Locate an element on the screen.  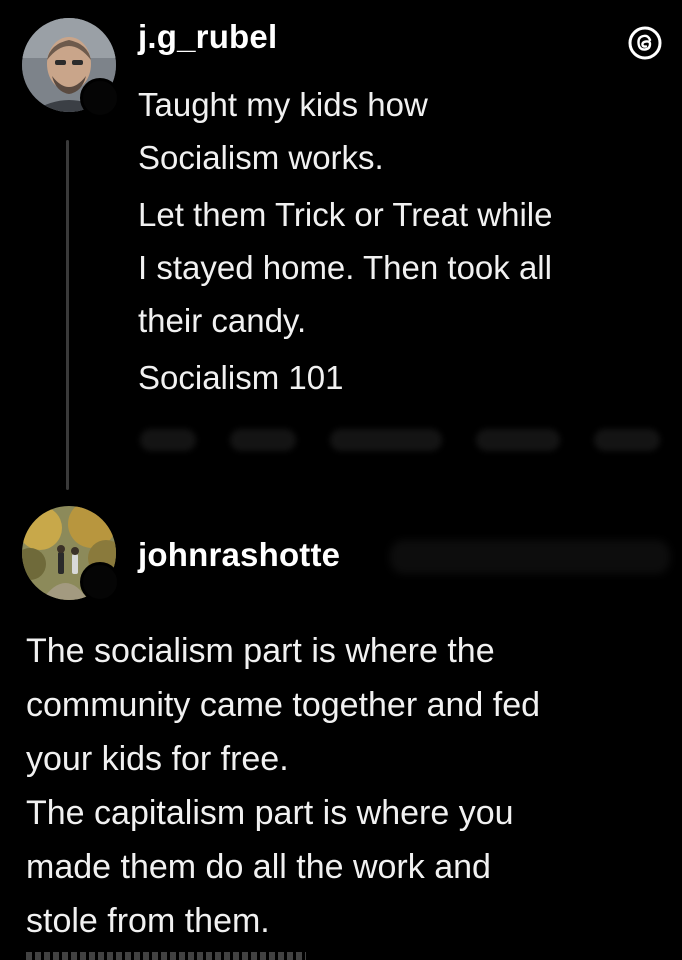
repost-button is located at coordinates (386, 440).